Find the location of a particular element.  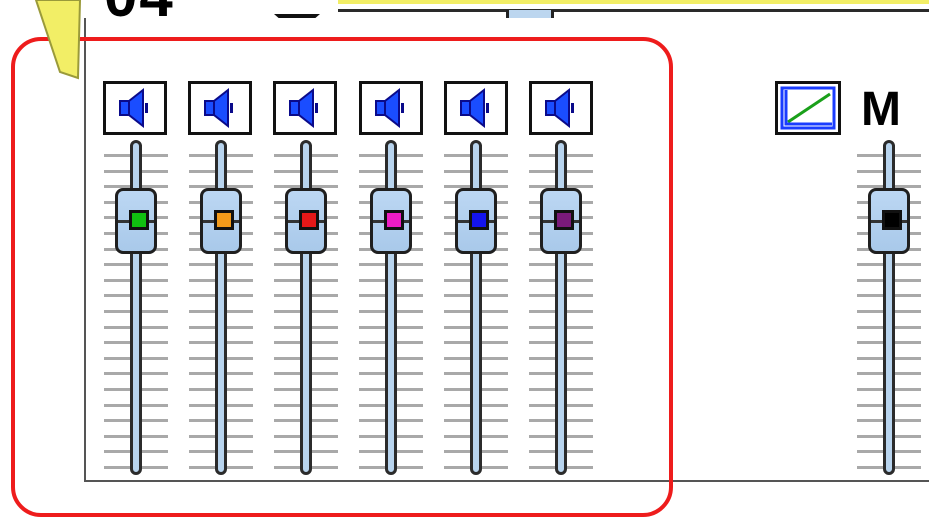

master-channel-label: M is located at coordinates (881, 109).